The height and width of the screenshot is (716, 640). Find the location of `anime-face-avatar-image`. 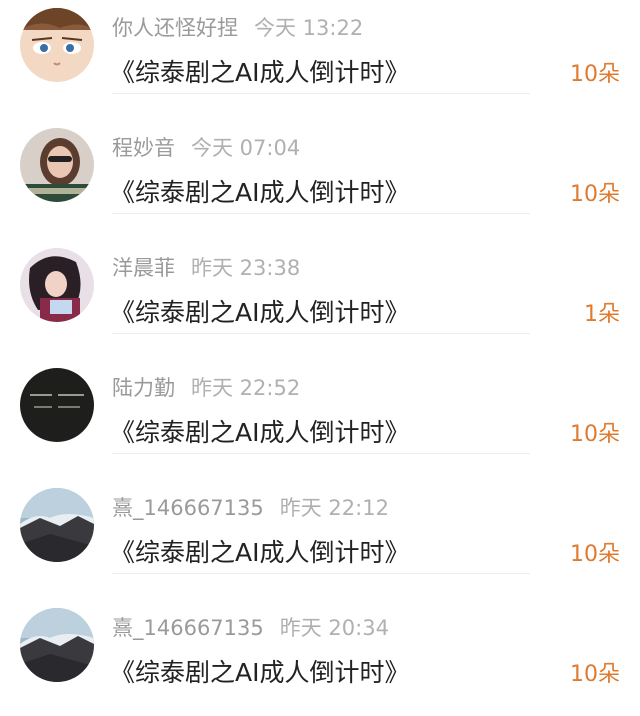

anime-face-avatar-image is located at coordinates (57, 45).